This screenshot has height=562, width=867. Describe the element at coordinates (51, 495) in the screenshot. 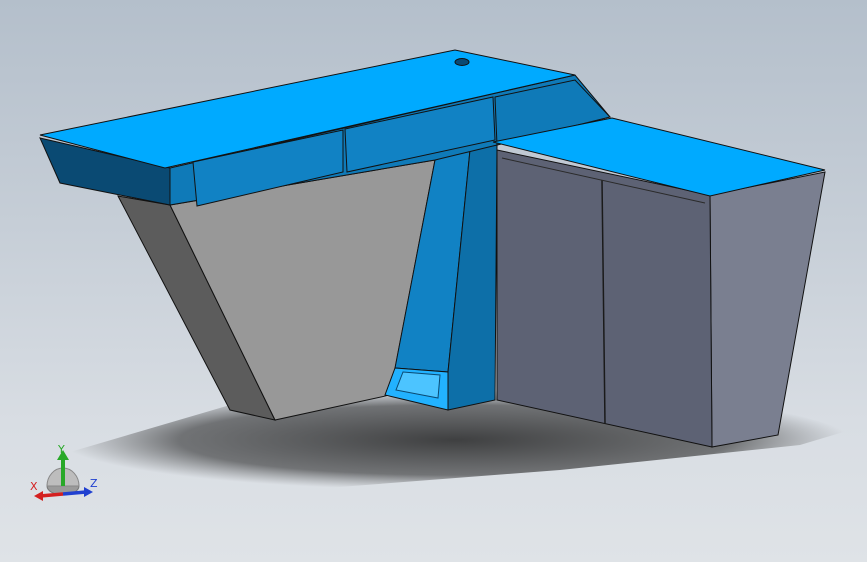

I see `x-axis-icon` at that location.